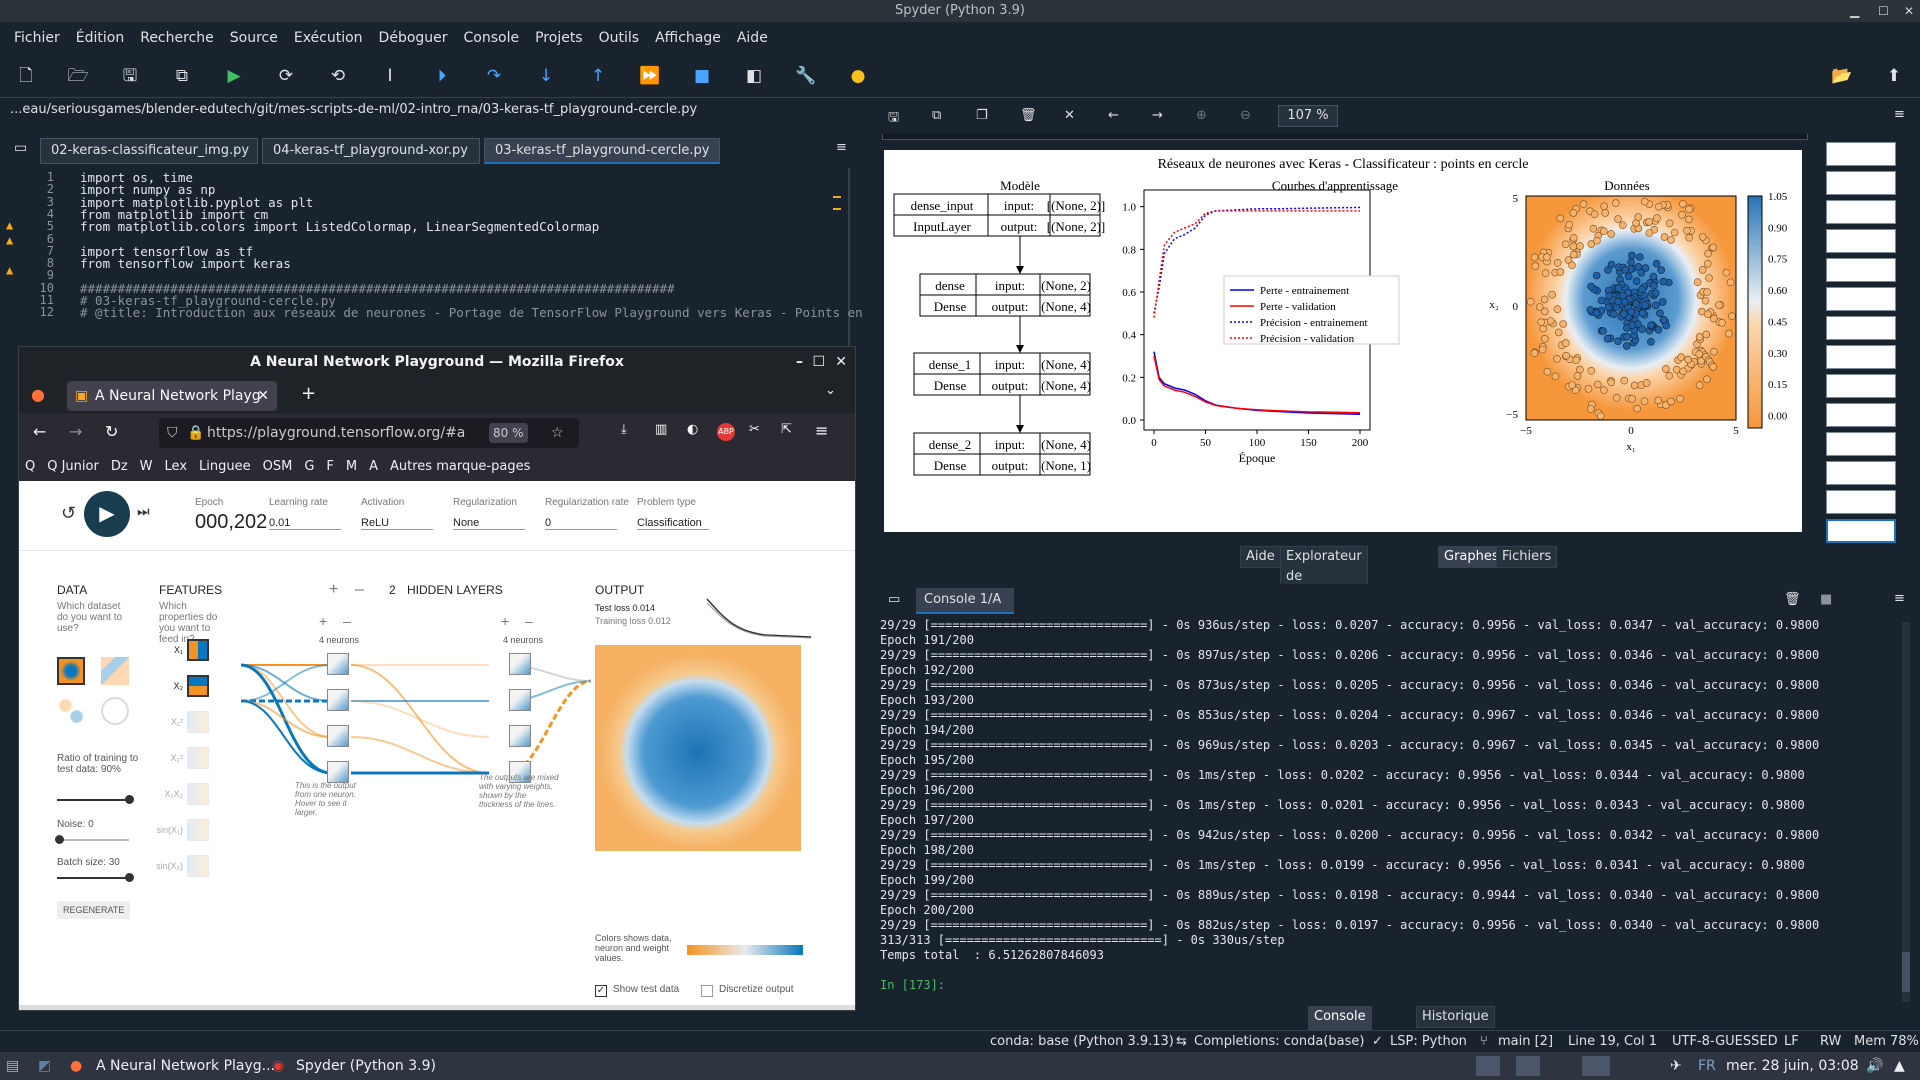  Describe the element at coordinates (437, 1007) in the screenshot. I see `horizontal-scrollbar` at that location.